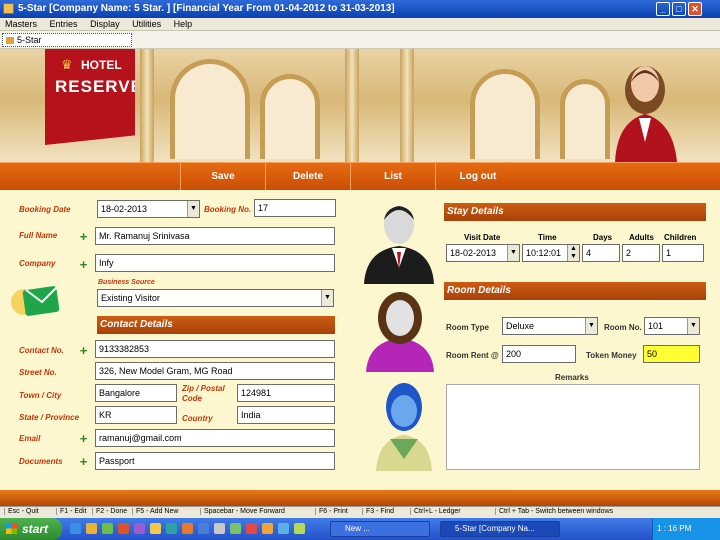 The height and width of the screenshot is (540, 720). Describe the element at coordinates (136, 393) in the screenshot. I see `town-field: Bangalore` at that location.